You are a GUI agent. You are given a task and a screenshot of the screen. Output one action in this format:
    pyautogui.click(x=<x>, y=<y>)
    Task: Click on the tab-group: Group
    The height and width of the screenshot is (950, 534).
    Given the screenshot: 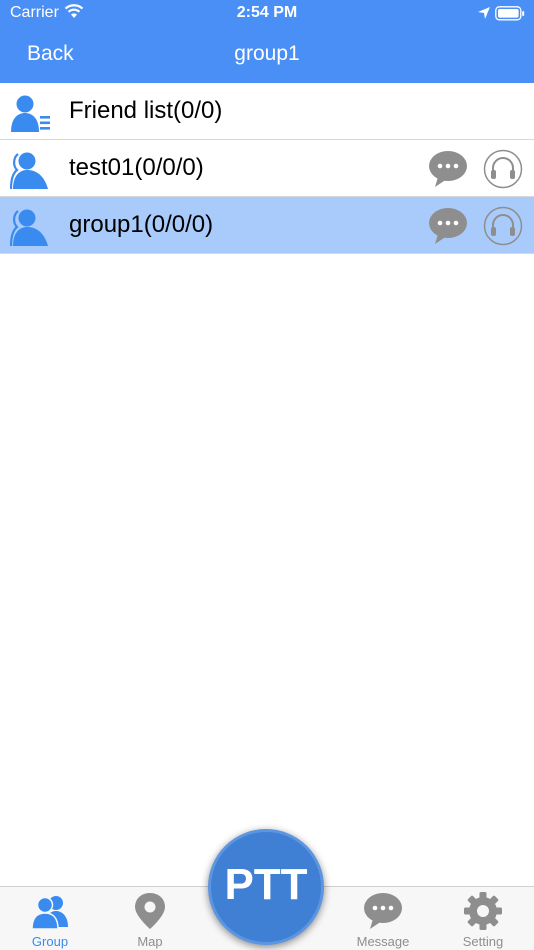 What is the action you would take?
    pyautogui.click(x=50, y=918)
    